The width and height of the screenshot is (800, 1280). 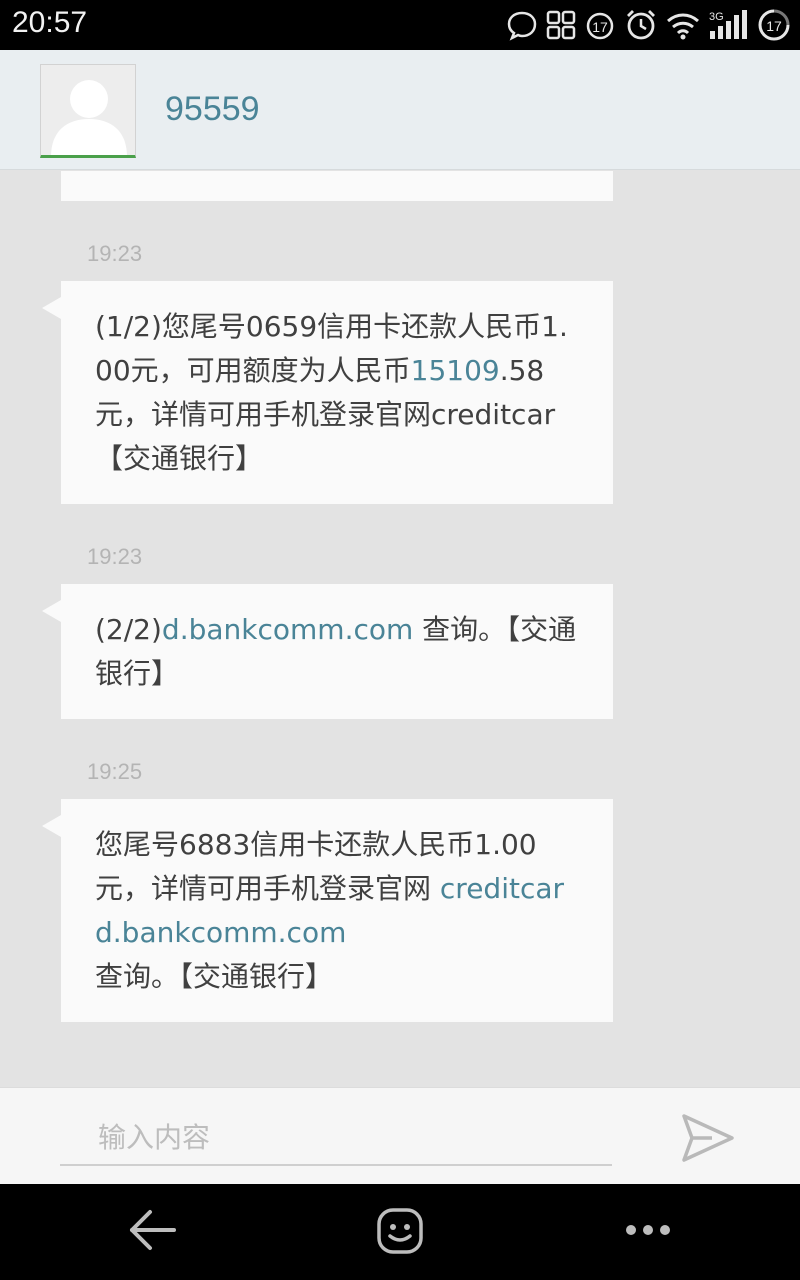 I want to click on message-text: 查询。【交通银行】, so click(x=214, y=976).